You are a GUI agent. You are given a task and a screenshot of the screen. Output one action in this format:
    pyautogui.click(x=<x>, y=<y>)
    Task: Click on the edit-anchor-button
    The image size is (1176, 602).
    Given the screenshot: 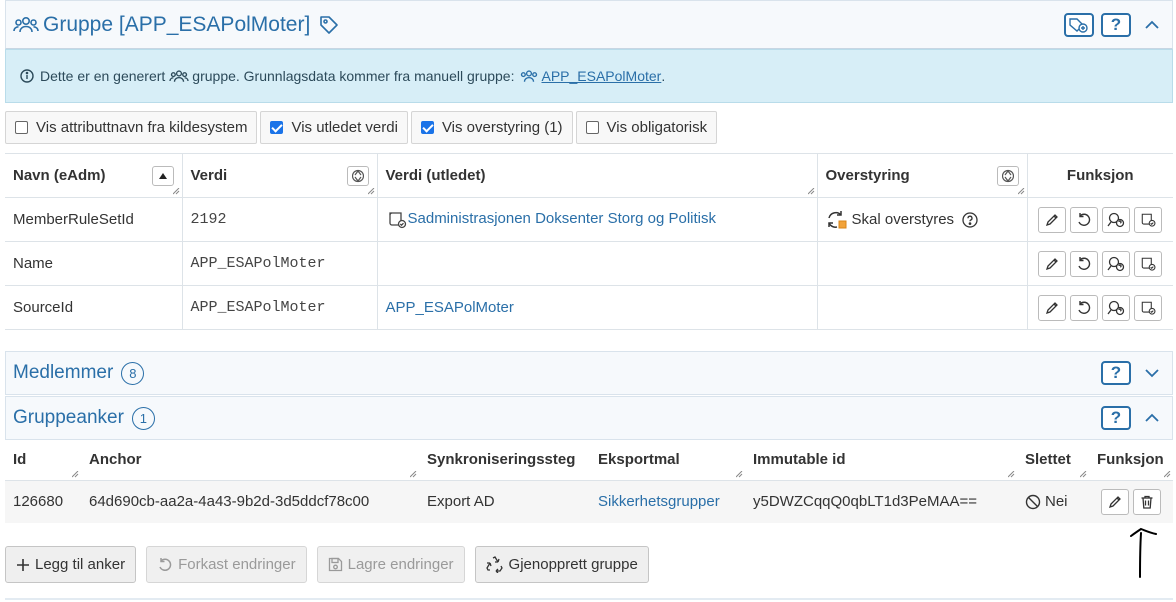 What is the action you would take?
    pyautogui.click(x=1115, y=501)
    